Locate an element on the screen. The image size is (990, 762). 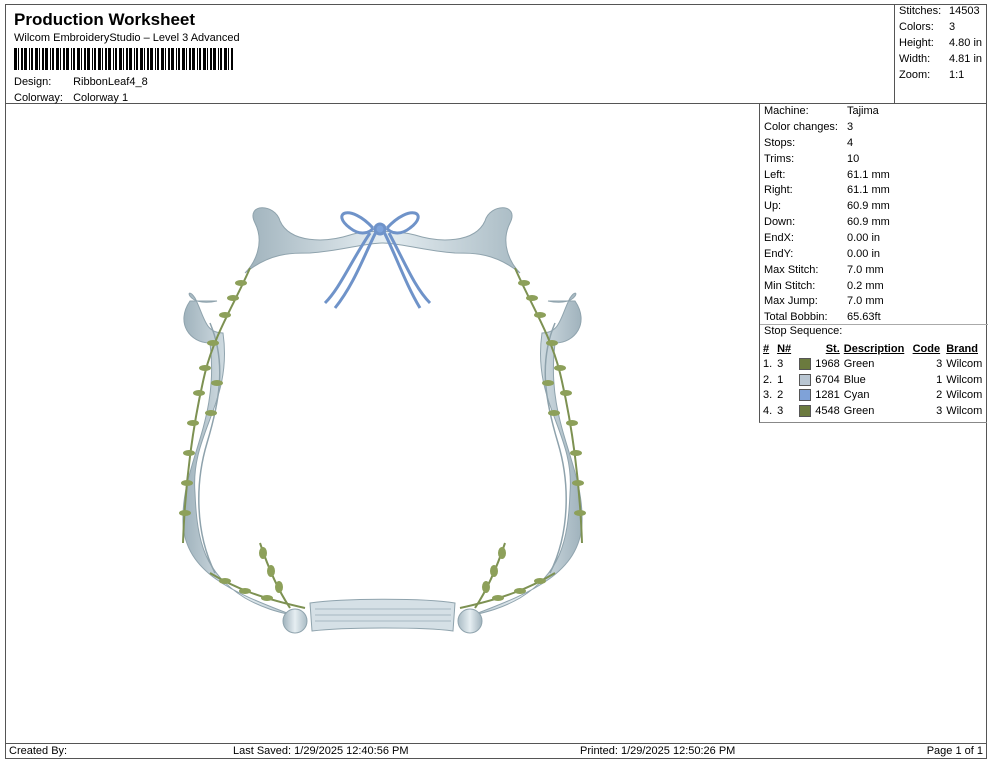
info-label: Machine: is located at coordinates (786, 111).